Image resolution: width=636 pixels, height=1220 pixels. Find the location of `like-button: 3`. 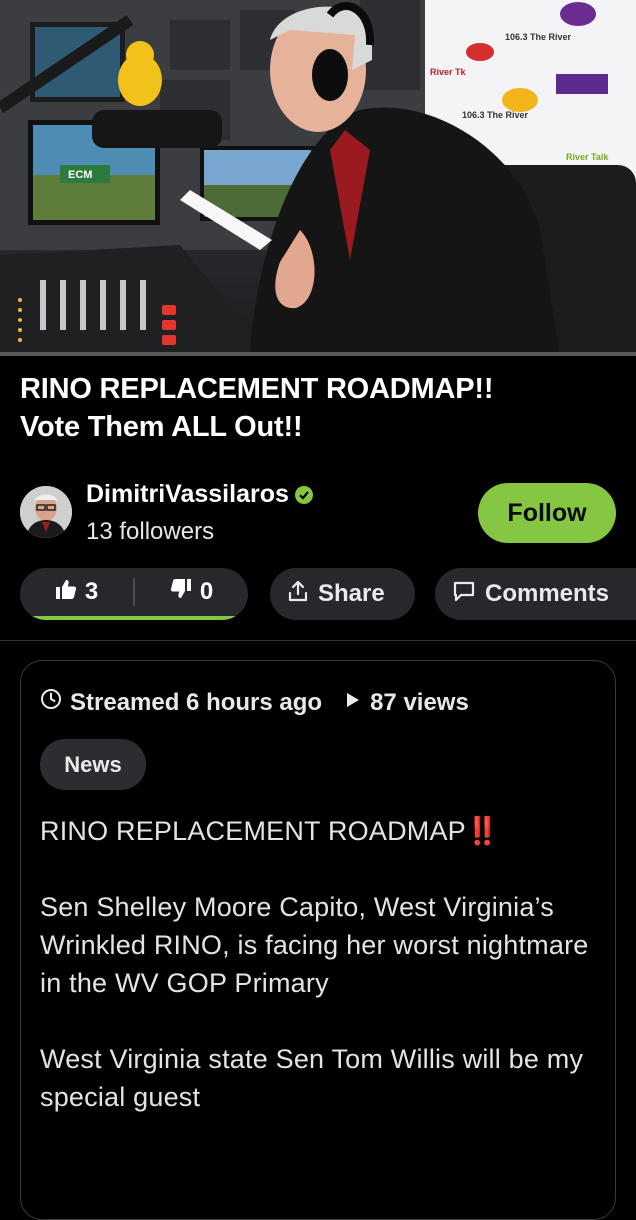

like-button: 3 is located at coordinates (76, 592).